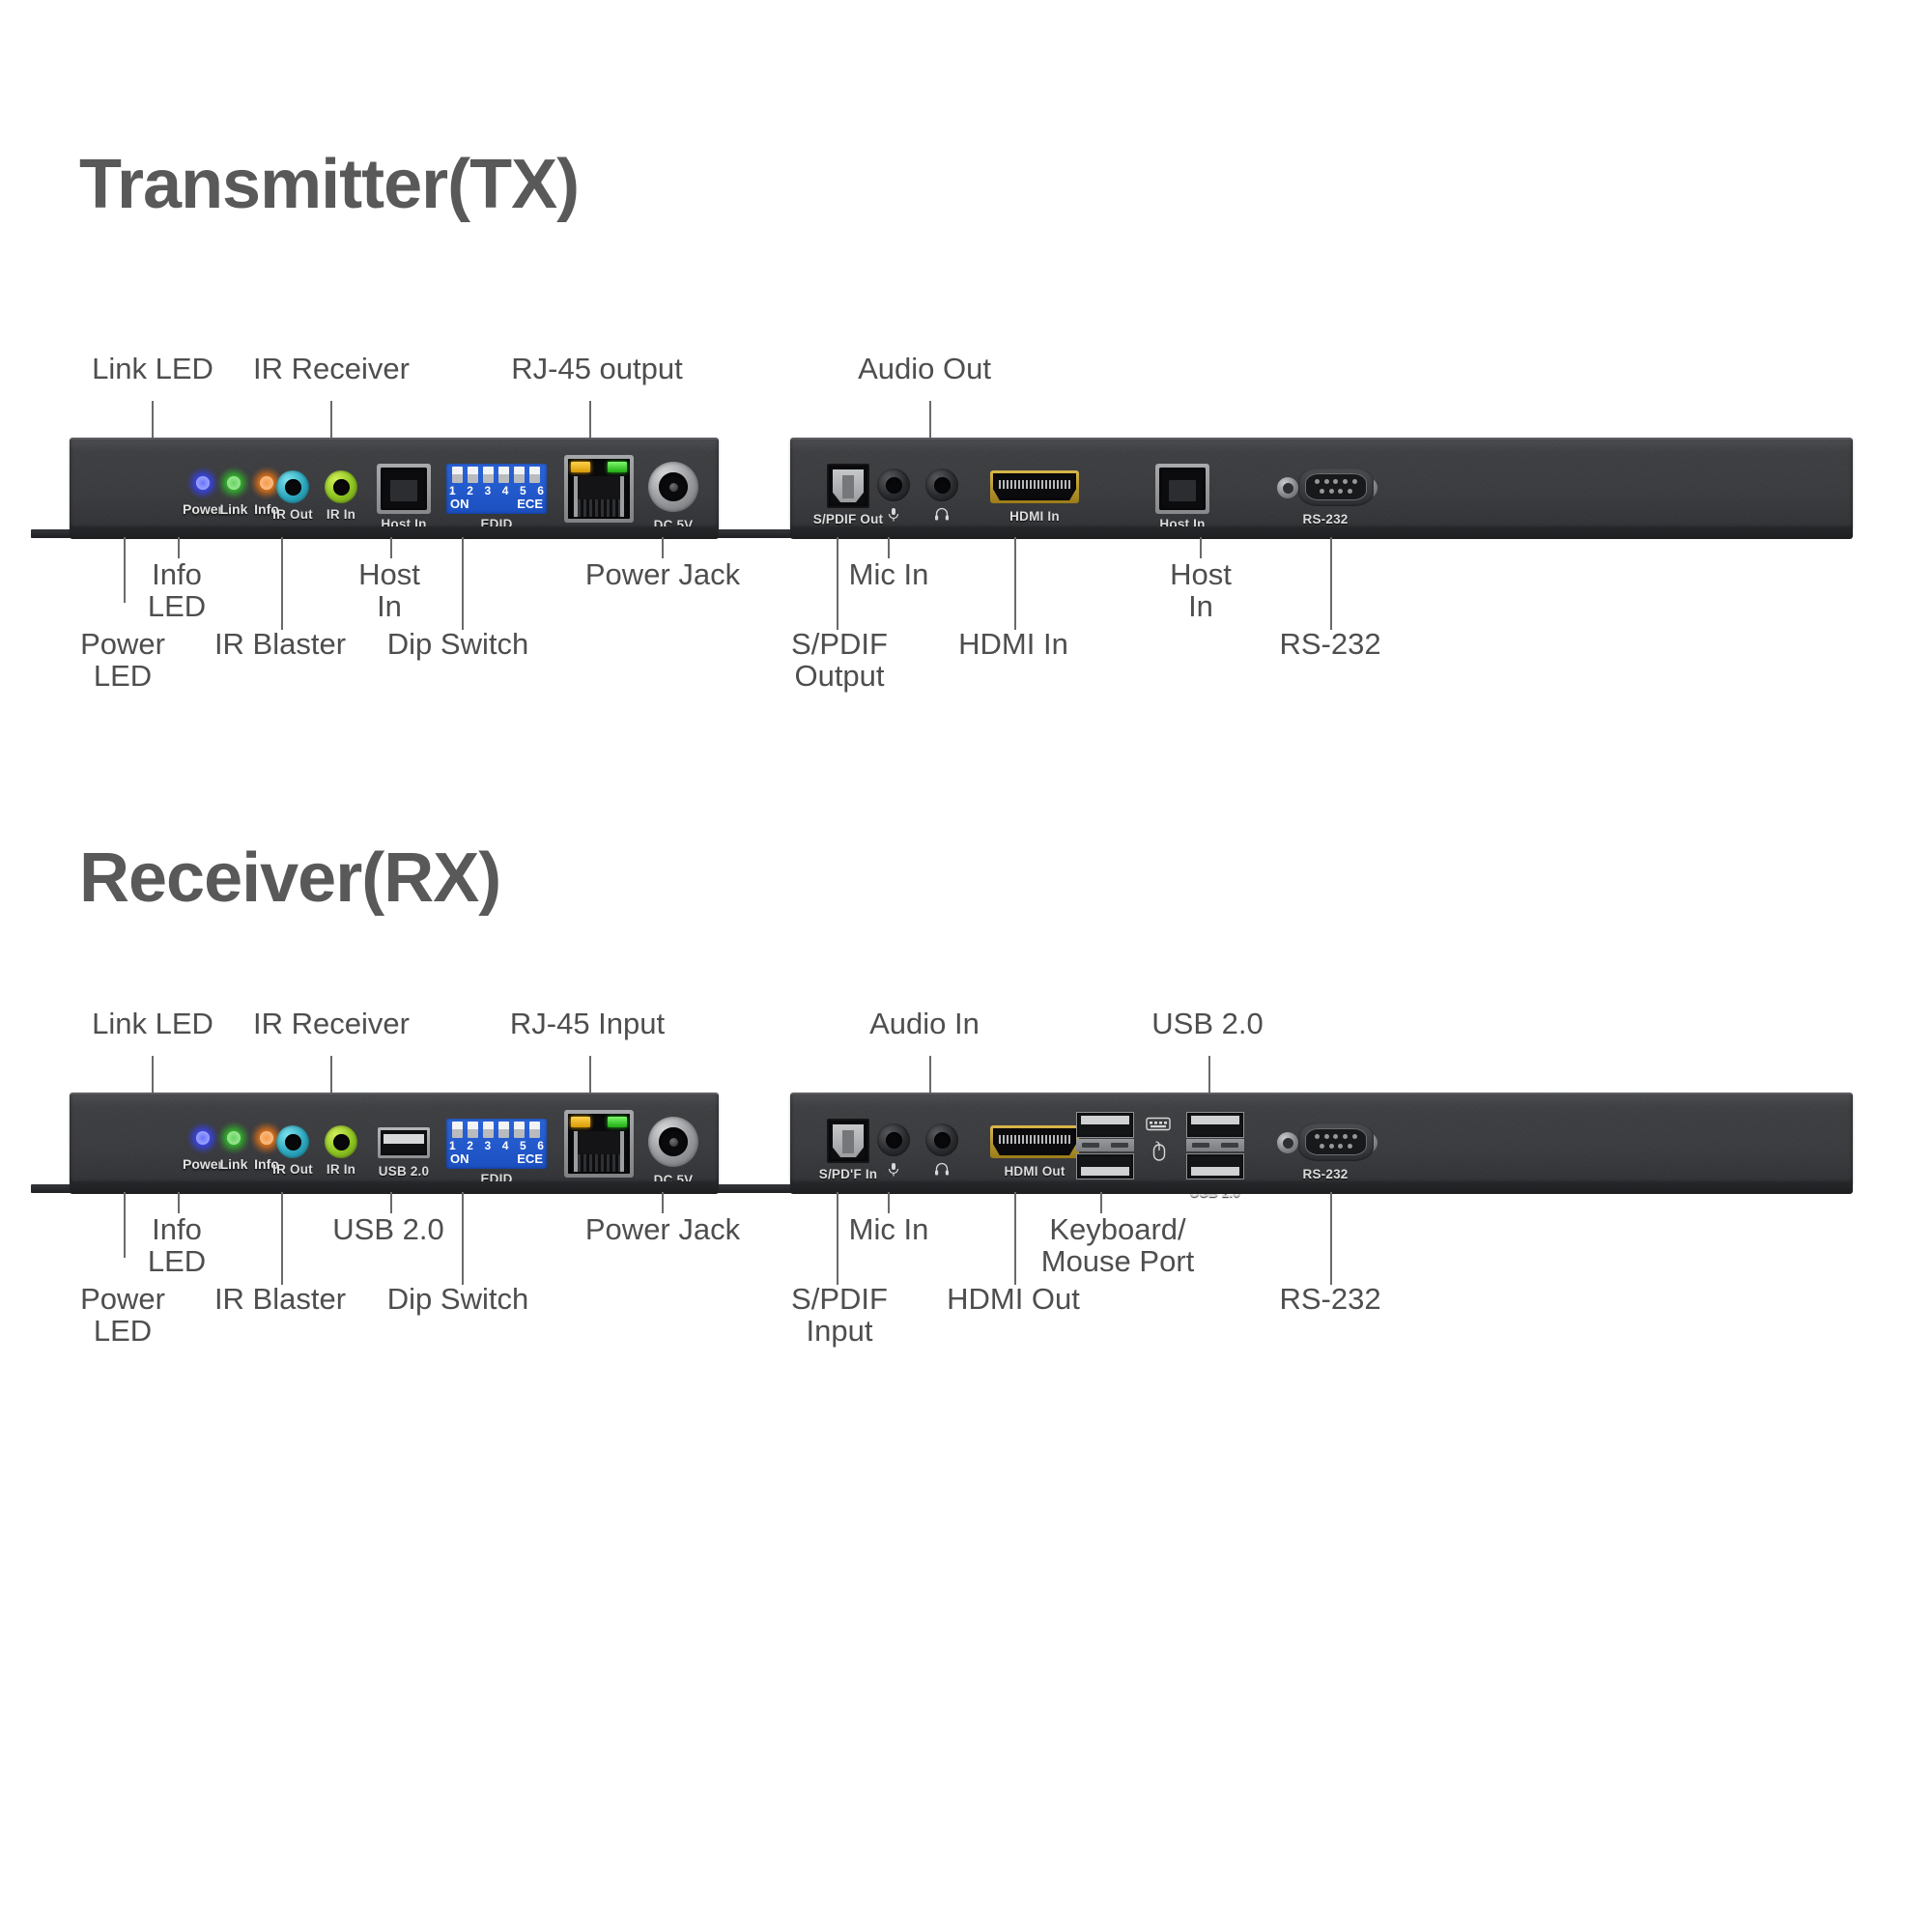 Image resolution: width=1932 pixels, height=1932 pixels. I want to click on callout-rx-spdif-input: S/PDIF Input, so click(839, 1315).